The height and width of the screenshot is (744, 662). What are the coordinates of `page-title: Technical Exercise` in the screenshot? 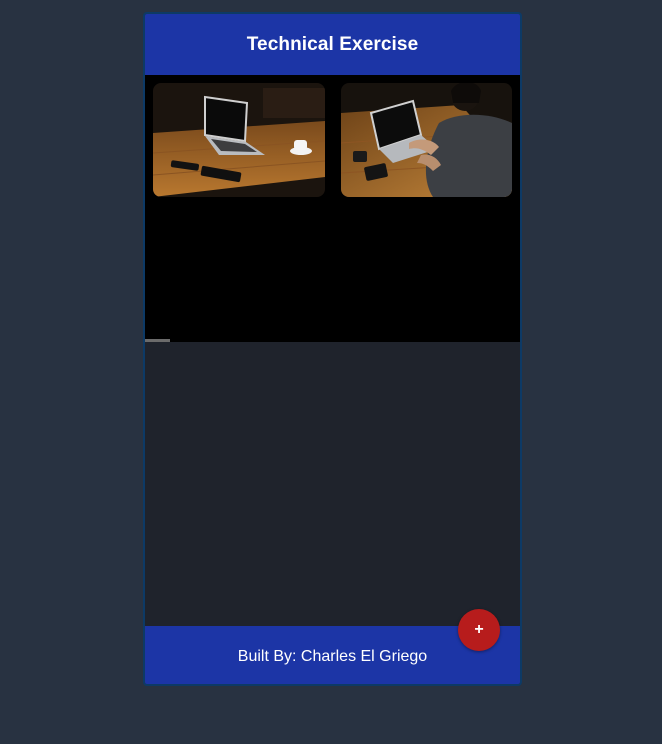 It's located at (332, 44).